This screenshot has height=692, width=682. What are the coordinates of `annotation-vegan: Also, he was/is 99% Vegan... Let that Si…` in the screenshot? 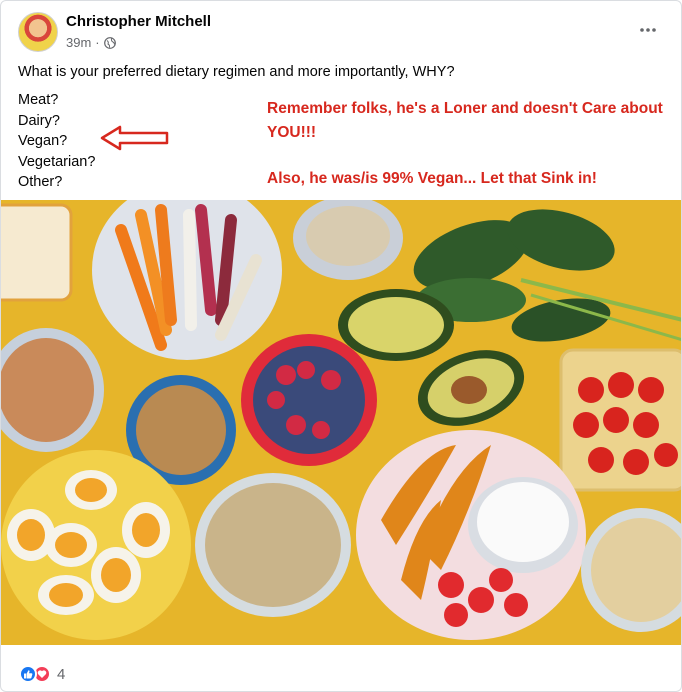 It's located at (432, 178).